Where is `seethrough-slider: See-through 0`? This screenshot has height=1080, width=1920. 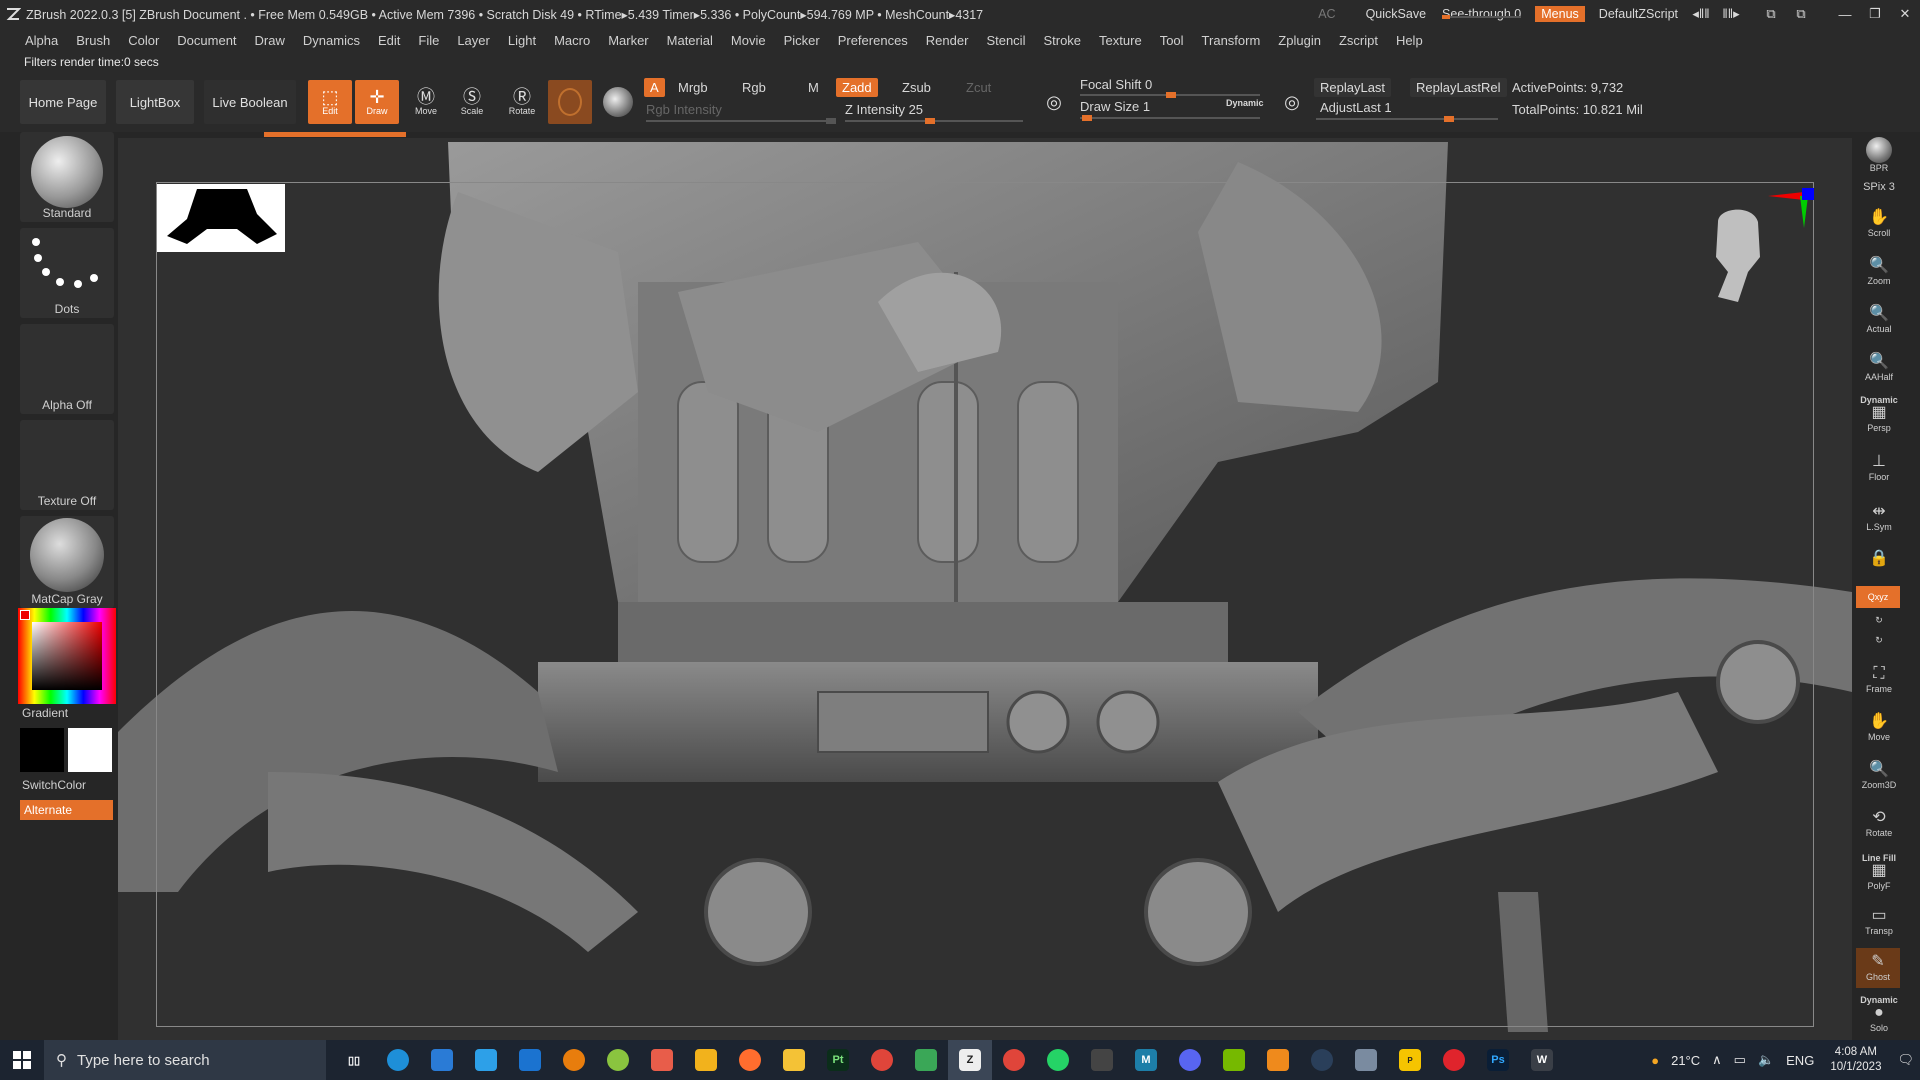
seethrough-slider: See-through 0 is located at coordinates (1481, 14).